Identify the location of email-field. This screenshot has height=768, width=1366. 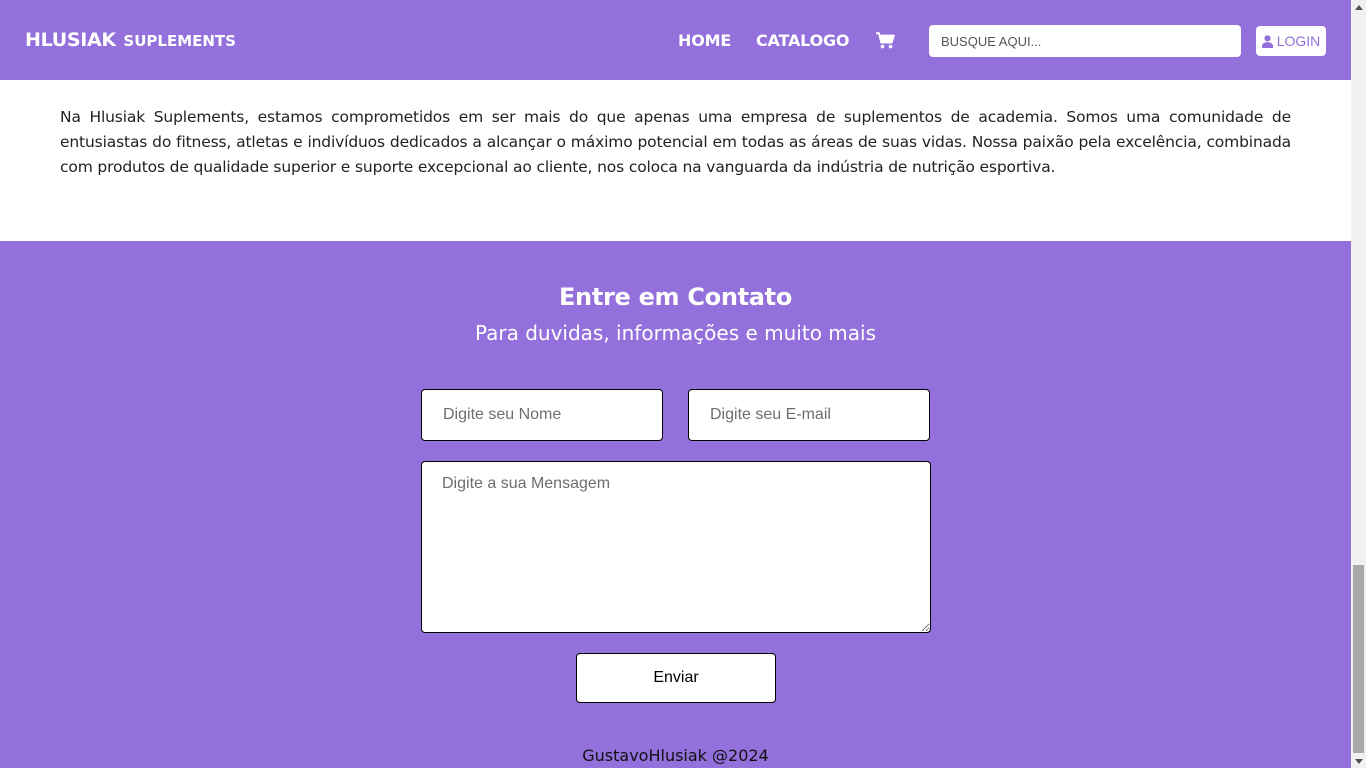
(809, 415).